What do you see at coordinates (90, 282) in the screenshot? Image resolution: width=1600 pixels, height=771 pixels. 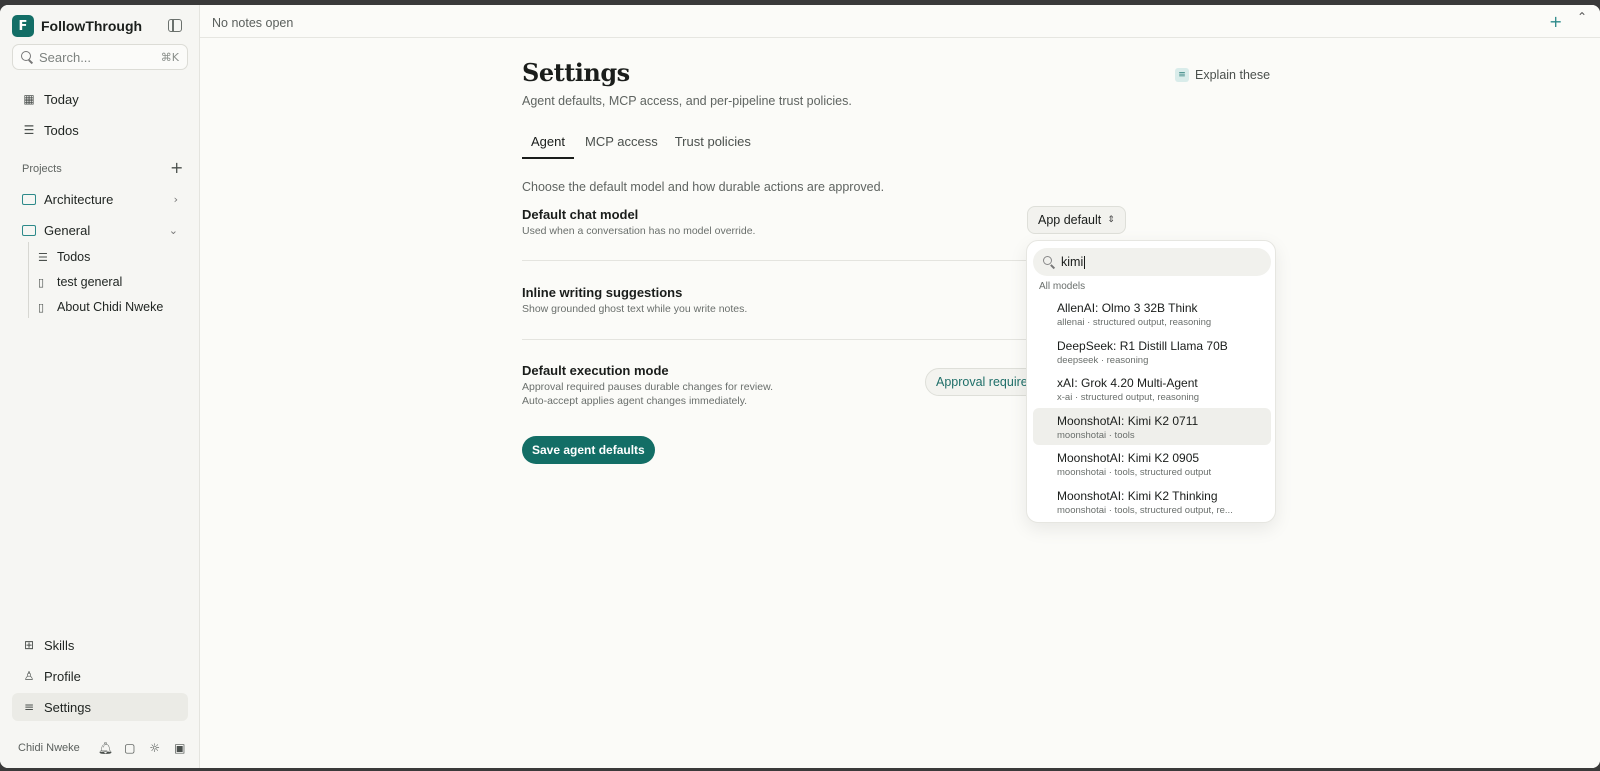 I see `tree-item-label: test general` at bounding box center [90, 282].